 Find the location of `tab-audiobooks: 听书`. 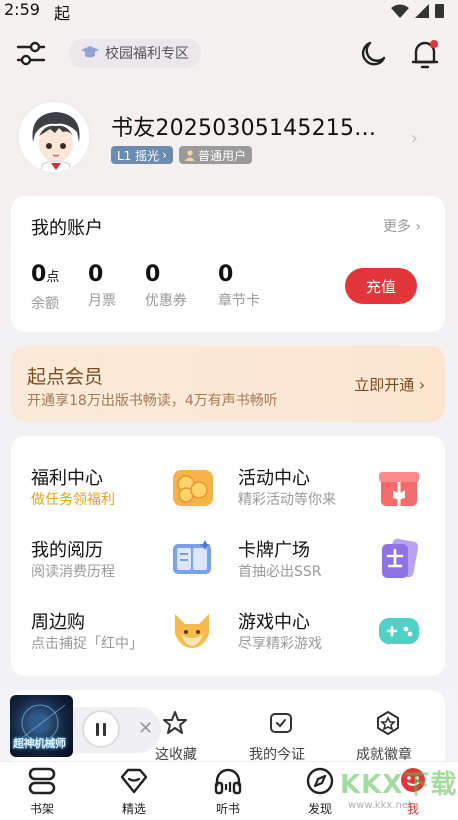

tab-audiobooks: 听书 is located at coordinates (228, 792).